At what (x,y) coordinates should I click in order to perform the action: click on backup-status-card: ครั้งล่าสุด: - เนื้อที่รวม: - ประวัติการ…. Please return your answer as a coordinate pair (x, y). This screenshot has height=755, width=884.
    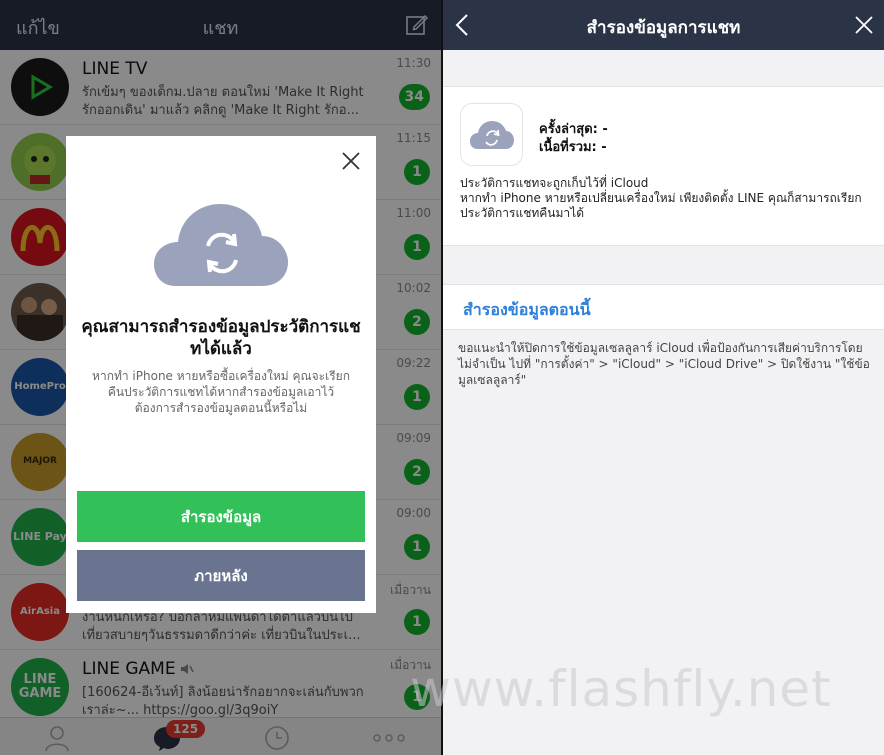
    Looking at the image, I should click on (663, 166).